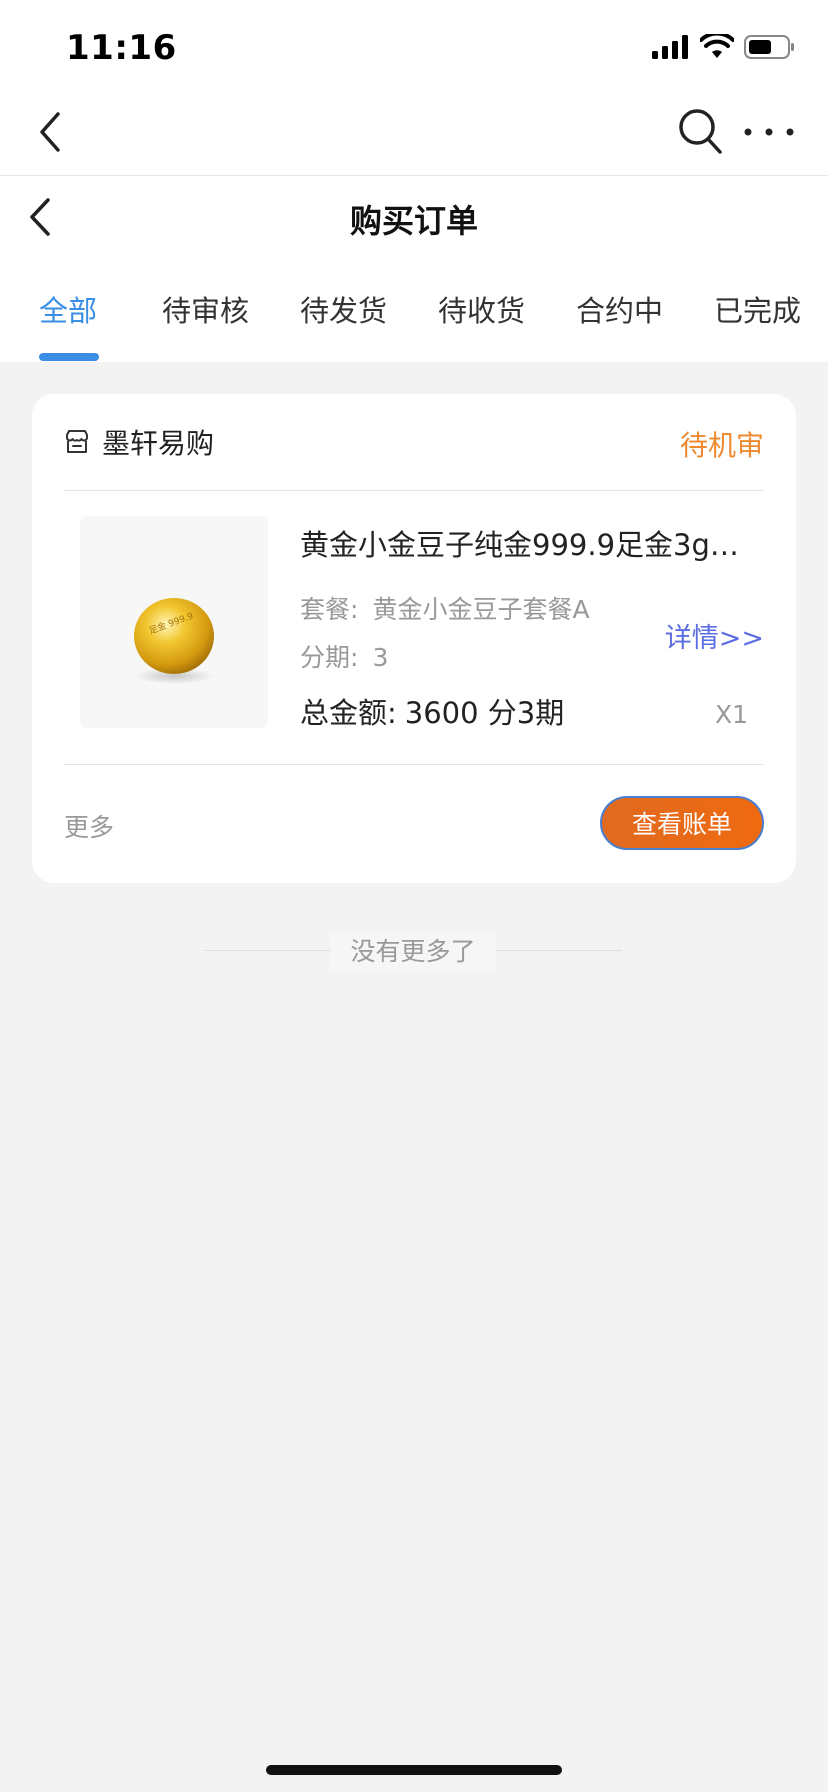  I want to click on more-link: 更多, so click(89, 826).